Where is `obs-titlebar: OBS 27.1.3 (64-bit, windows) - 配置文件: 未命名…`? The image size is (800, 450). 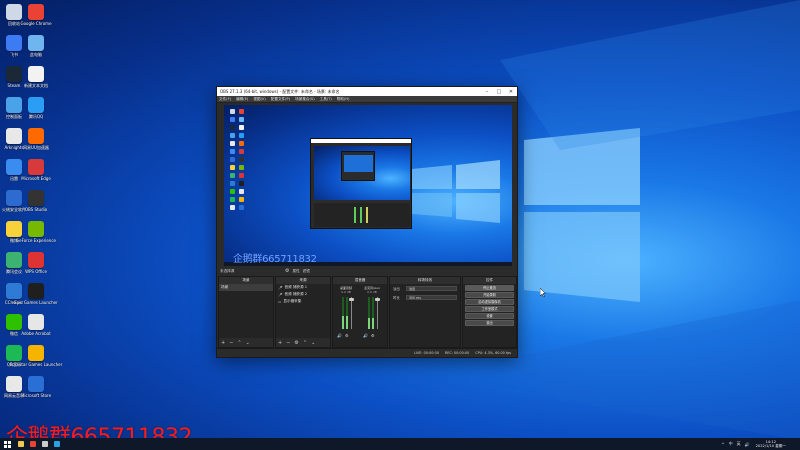 obs-titlebar: OBS 27.1.3 (64-bit, windows) - 配置文件: 未命名… is located at coordinates (367, 91).